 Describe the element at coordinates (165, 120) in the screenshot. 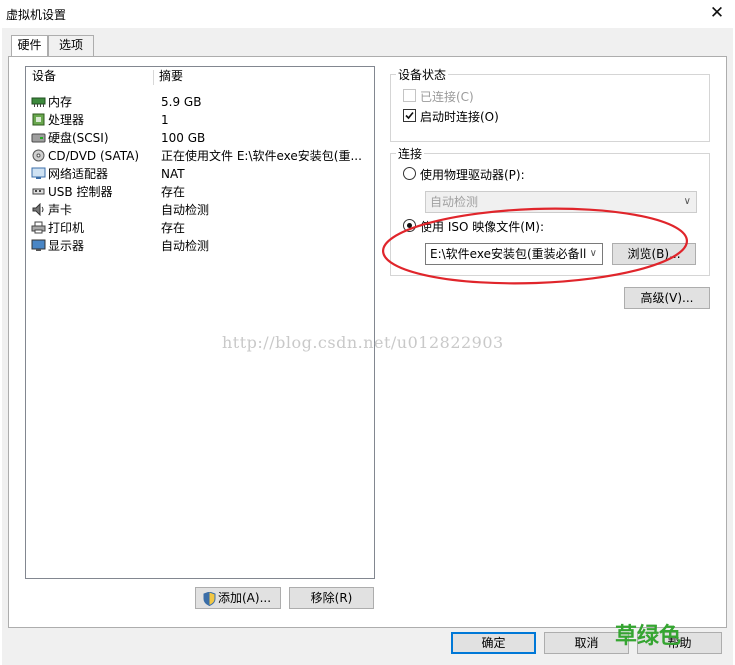

I see `device-summary: 1` at that location.